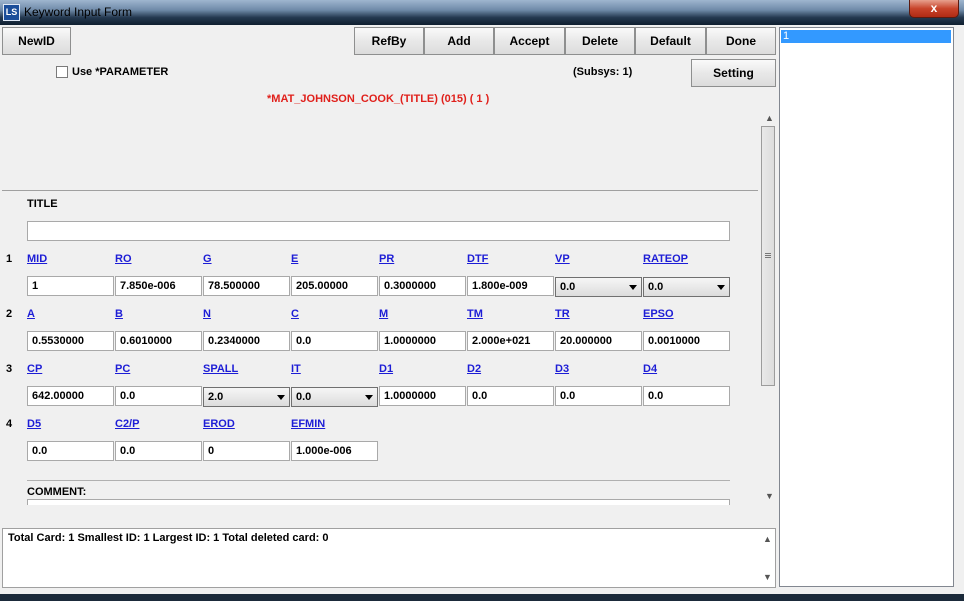 This screenshot has height=601, width=964. What do you see at coordinates (57, 492) in the screenshot?
I see `comment-label: COMMENT:` at bounding box center [57, 492].